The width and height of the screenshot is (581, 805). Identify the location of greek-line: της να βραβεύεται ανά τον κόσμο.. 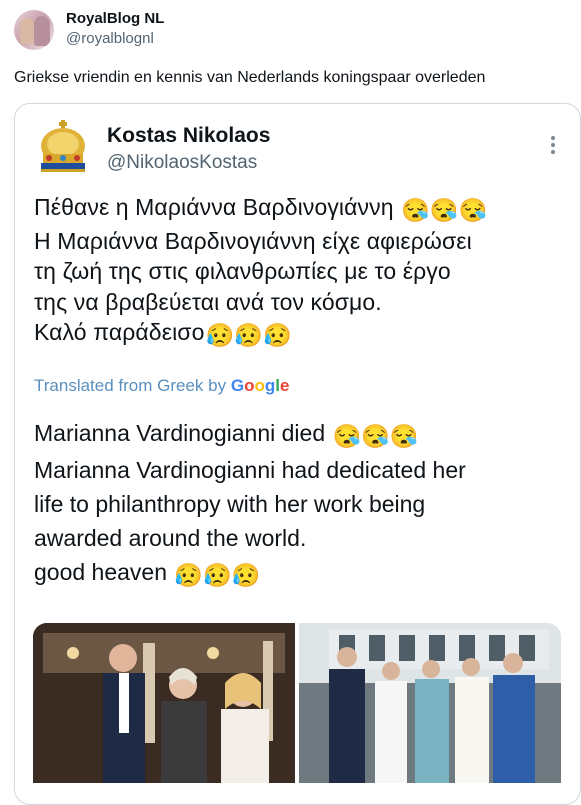
(208, 301).